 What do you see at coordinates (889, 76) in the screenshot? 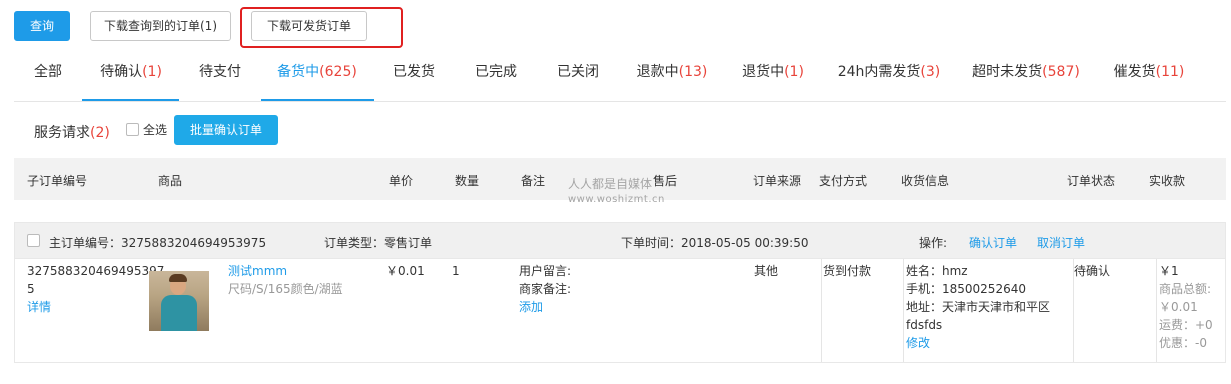
I see `tab-ship-within-24h: 24h内需发货(3)` at bounding box center [889, 76].